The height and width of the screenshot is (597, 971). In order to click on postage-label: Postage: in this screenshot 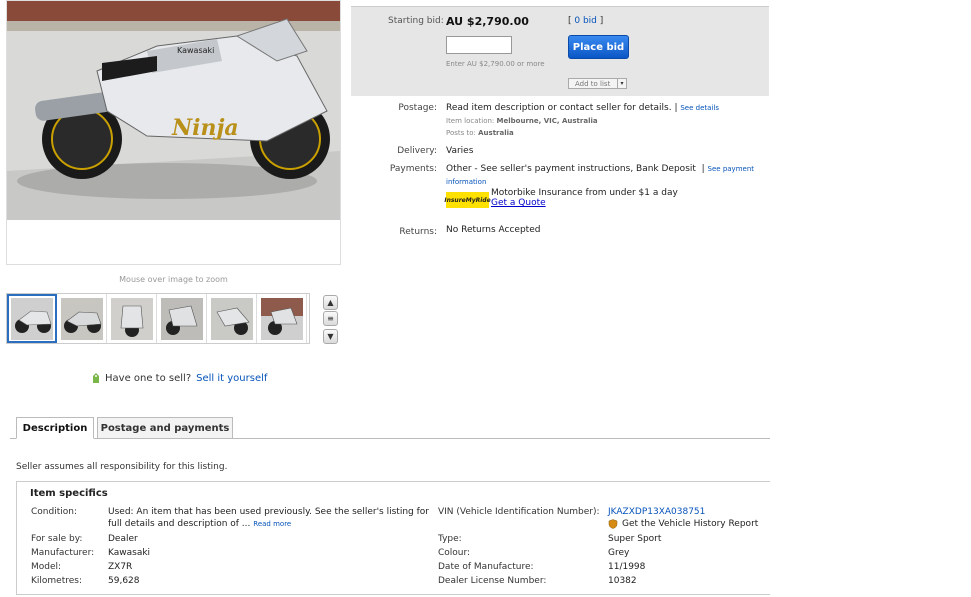, I will do `click(417, 108)`.